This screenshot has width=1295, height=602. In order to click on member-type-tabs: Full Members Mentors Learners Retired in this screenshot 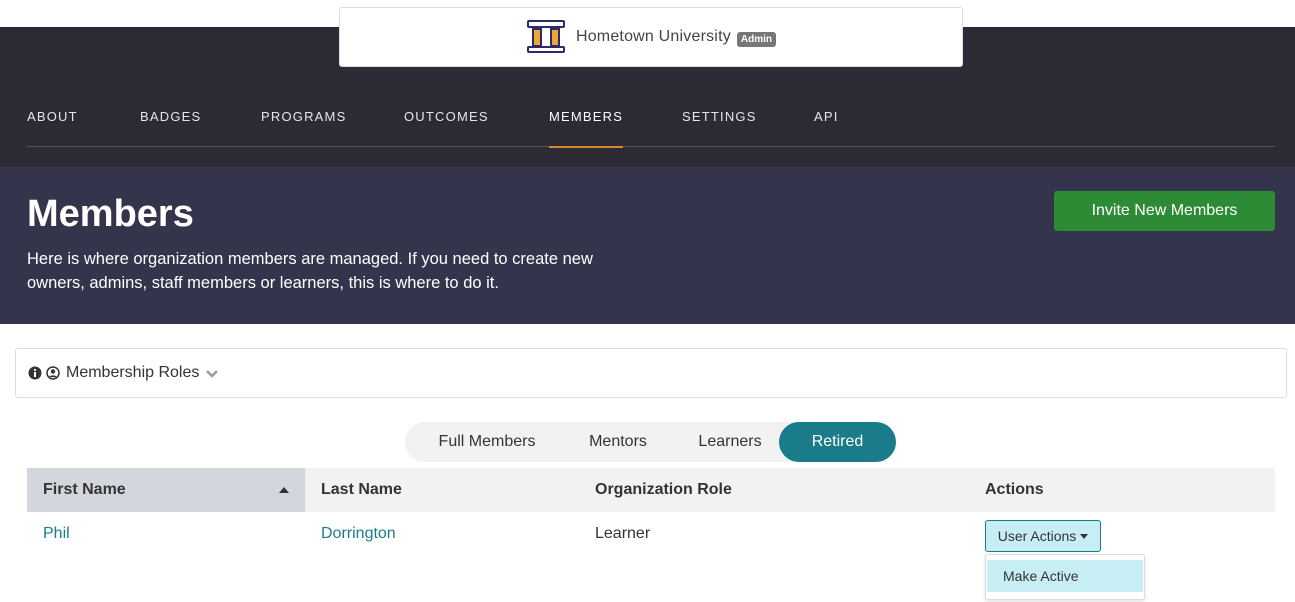, I will do `click(650, 442)`.